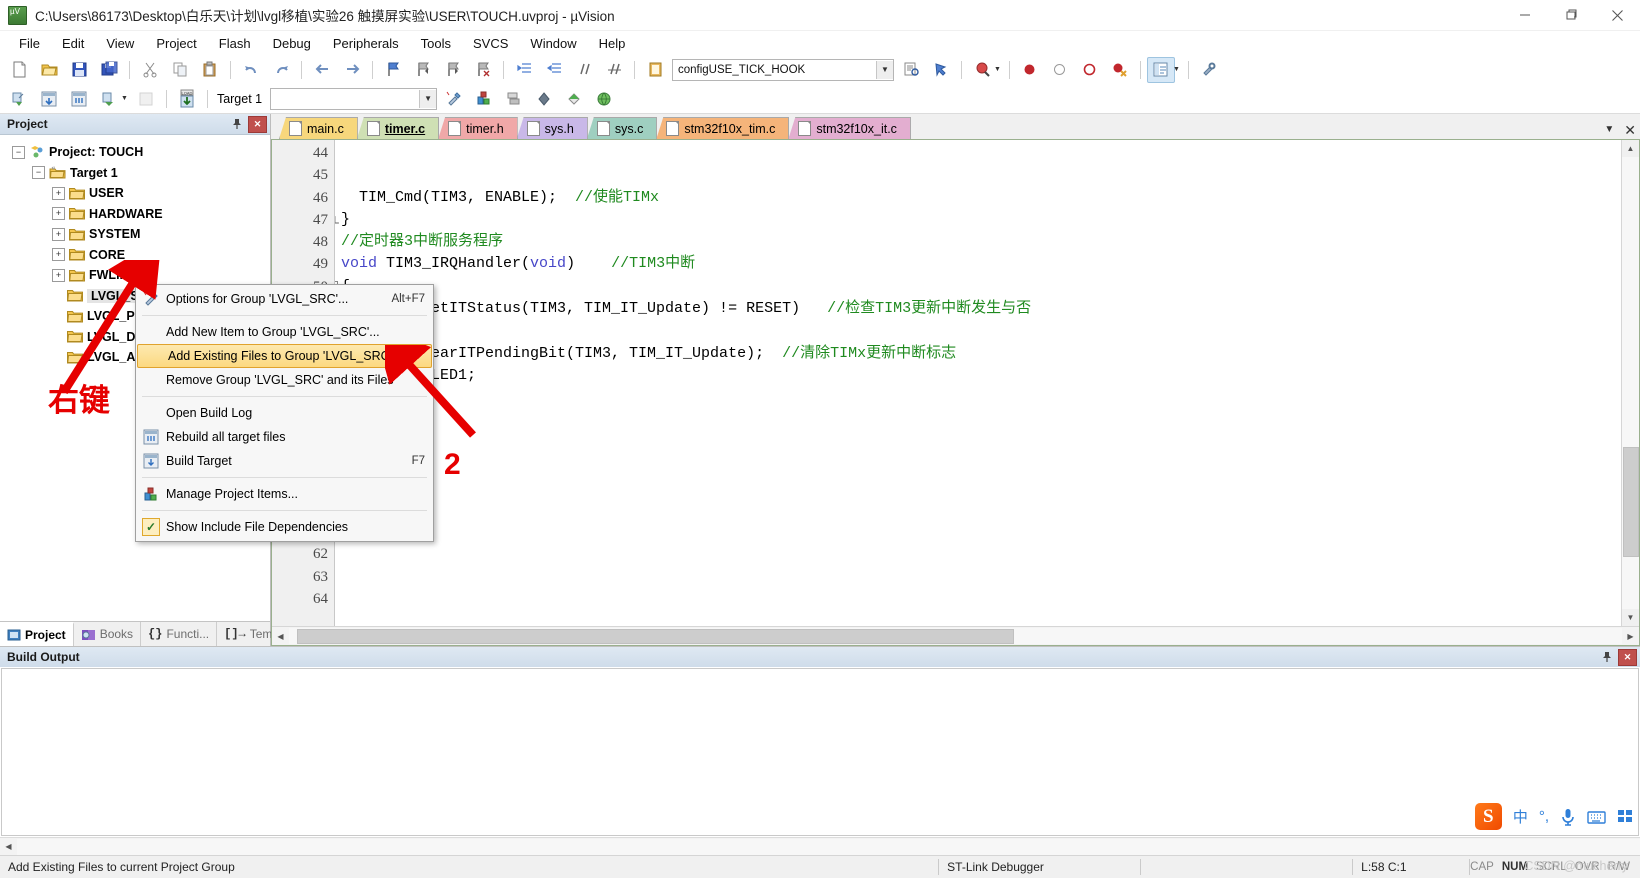 The image size is (1640, 878). Describe the element at coordinates (135, 234) in the screenshot. I see `tree-item-system: + SYSTEM` at that location.